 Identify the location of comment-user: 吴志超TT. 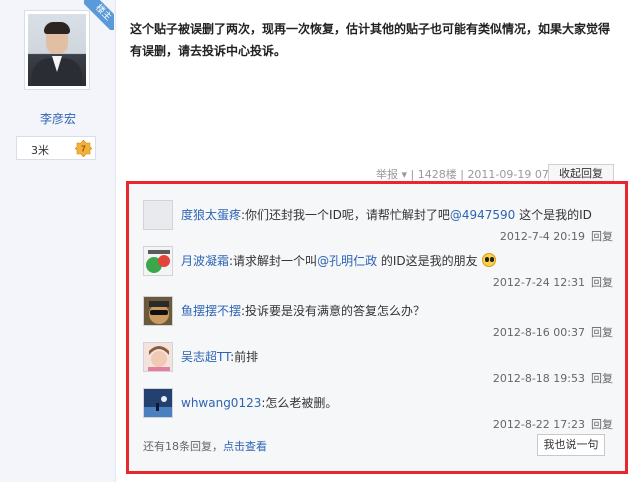
(205, 357).